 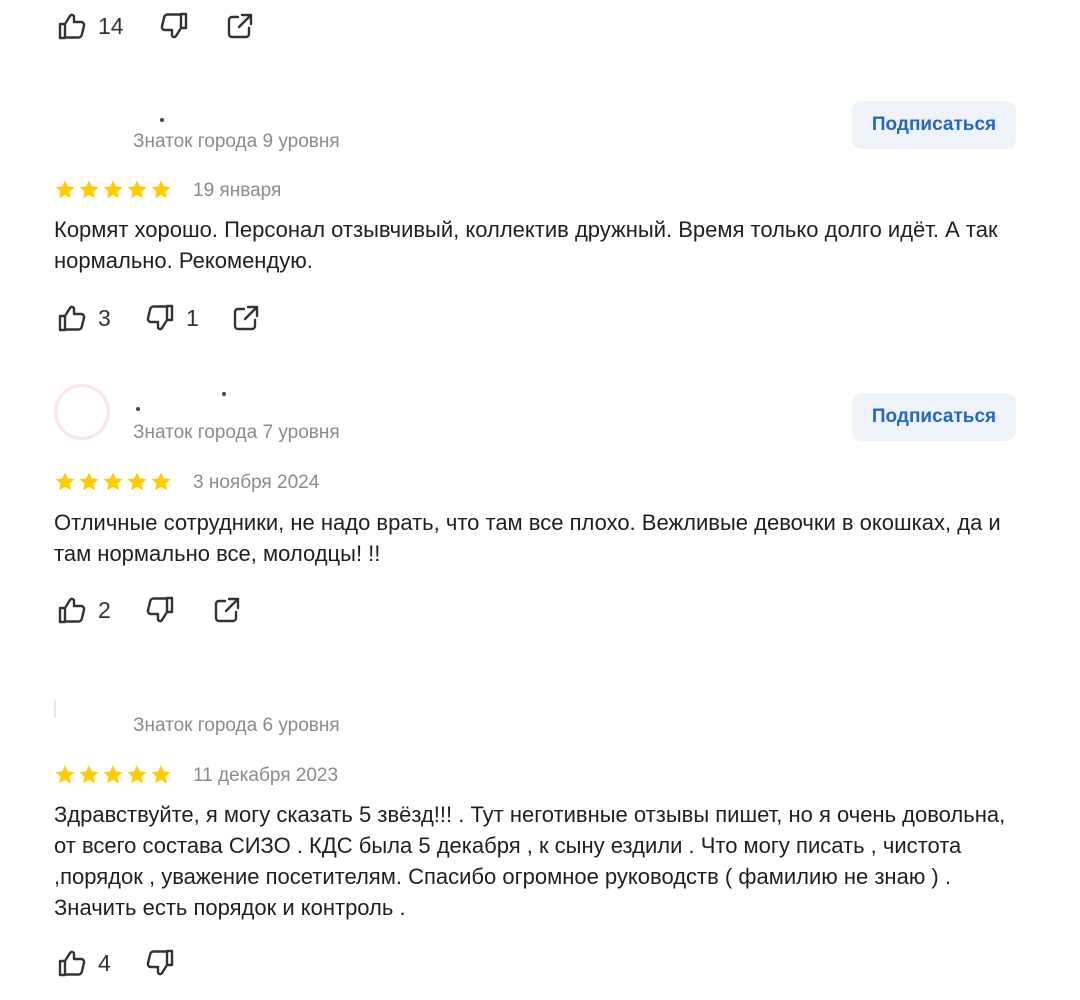 I want to click on like-button: 2, so click(x=82, y=610).